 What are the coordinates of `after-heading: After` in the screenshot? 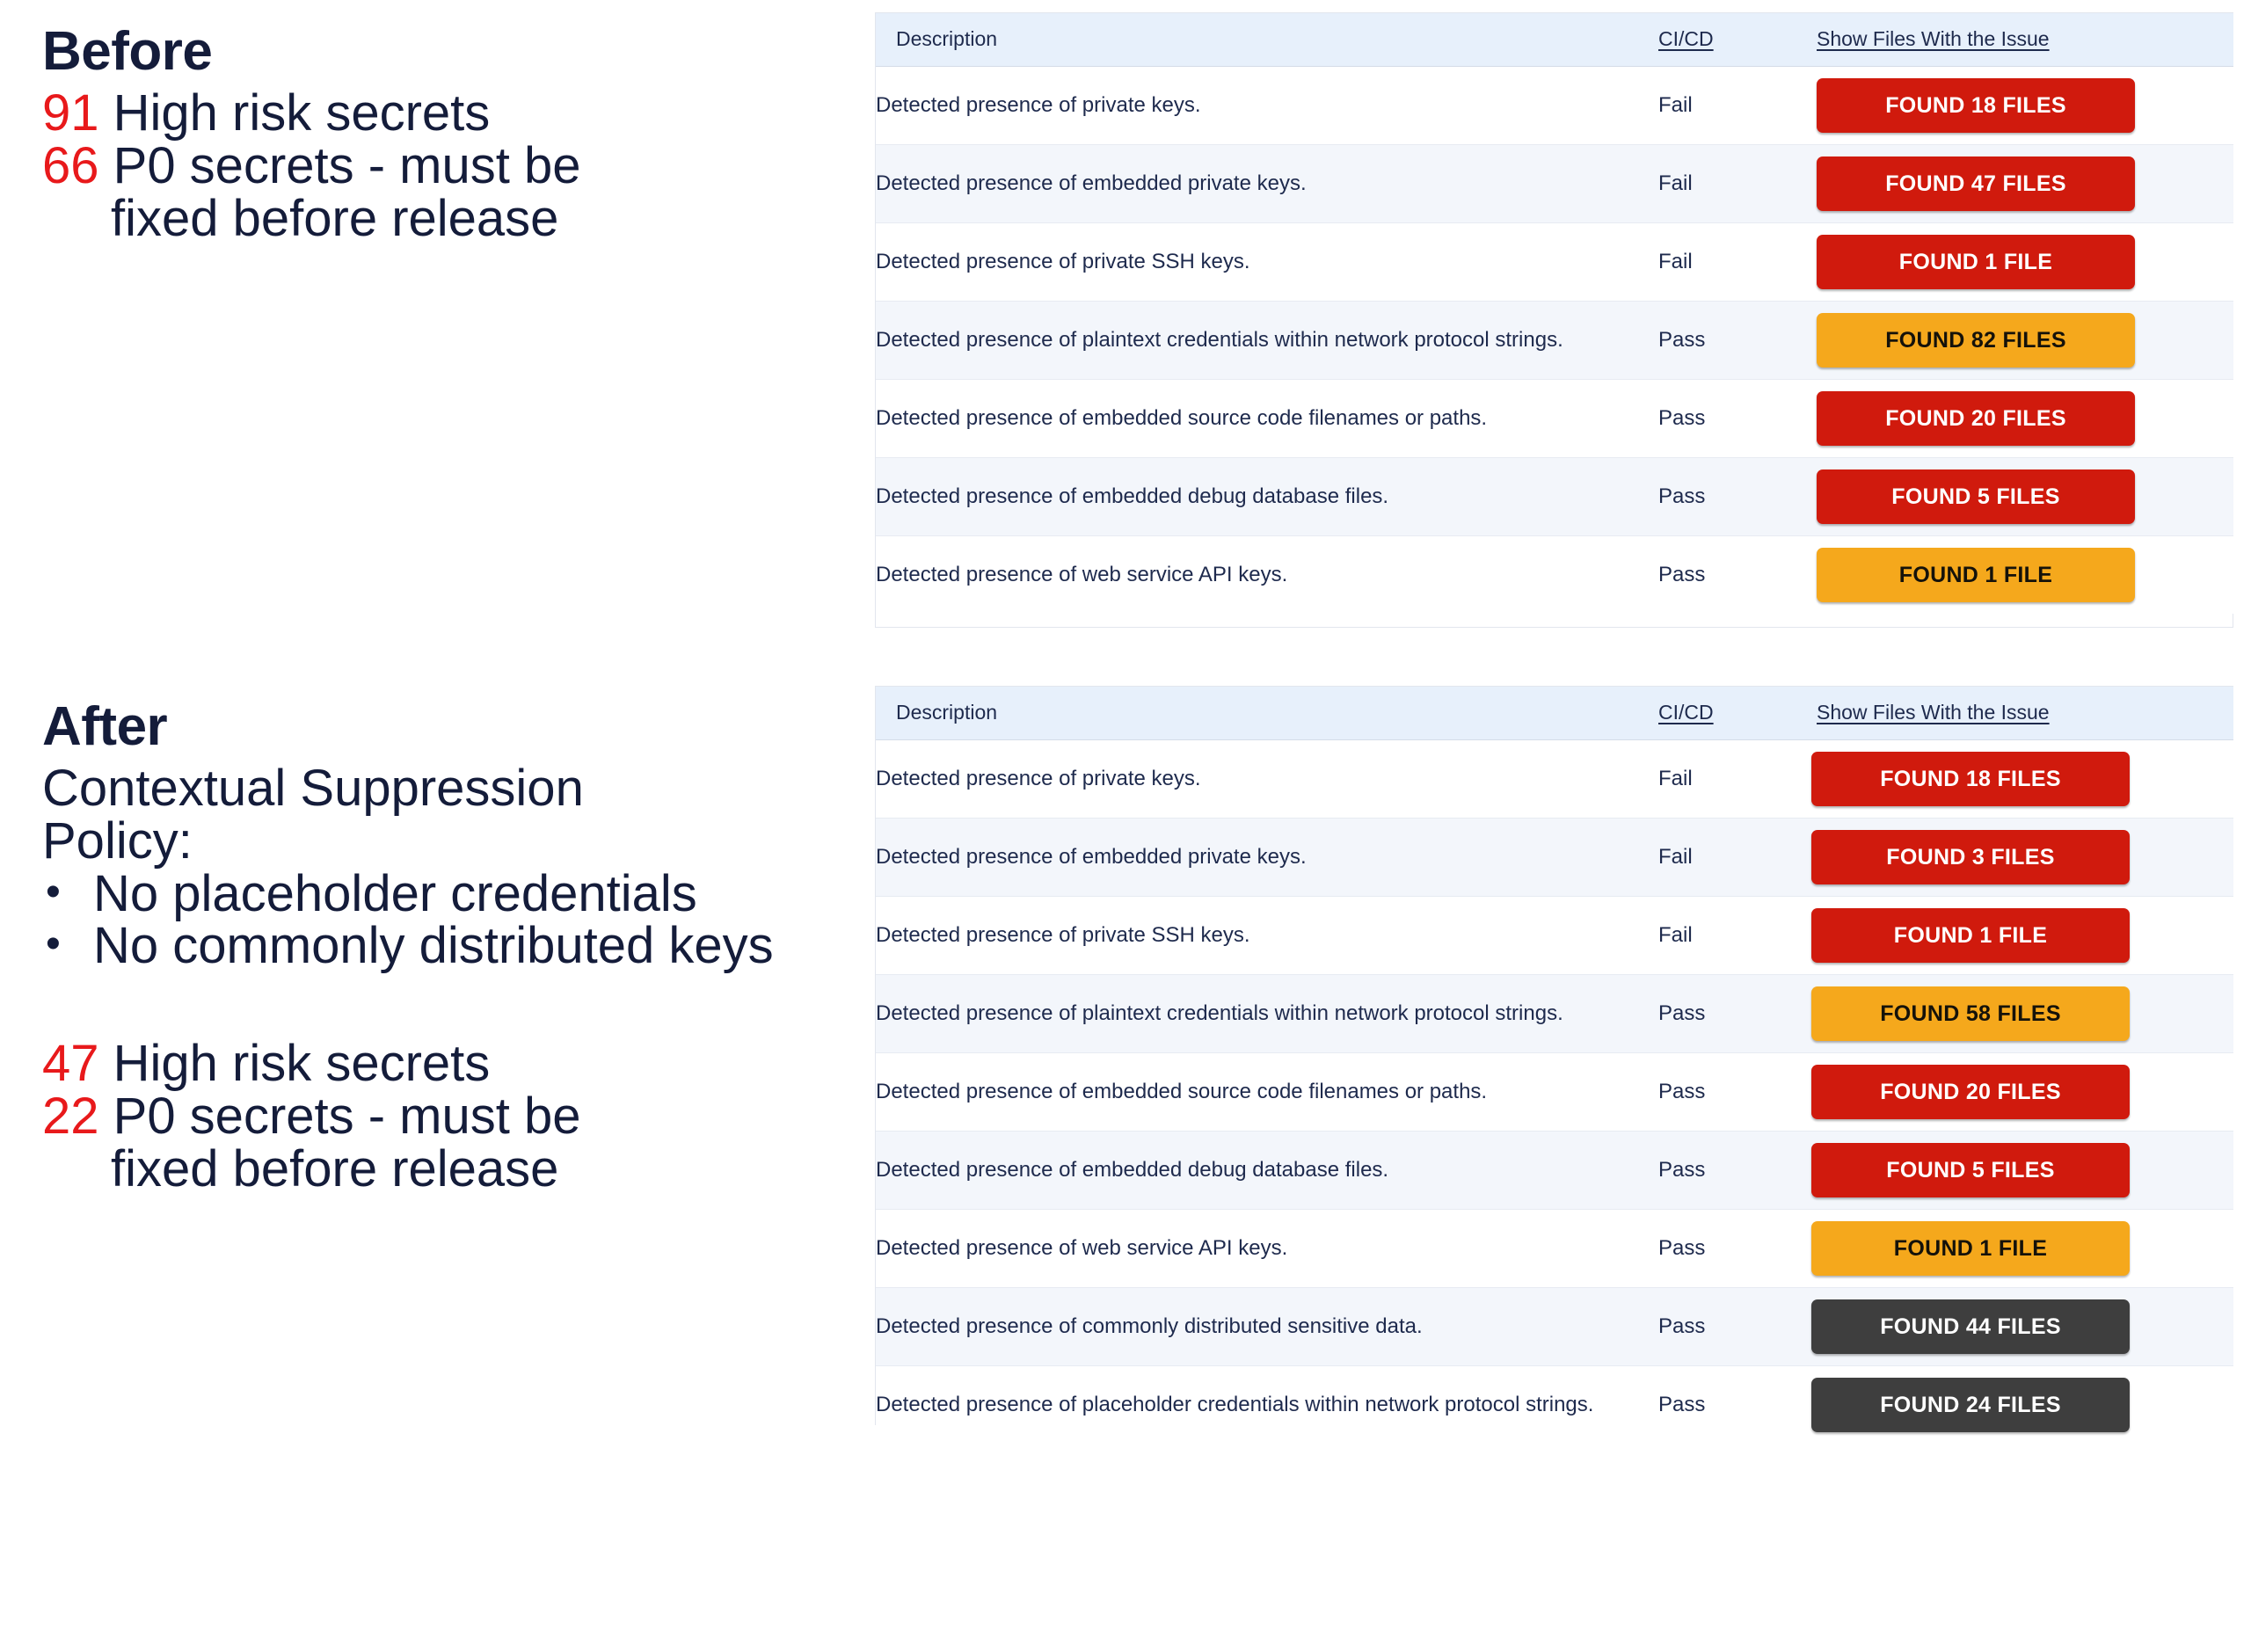 It's located at (105, 726).